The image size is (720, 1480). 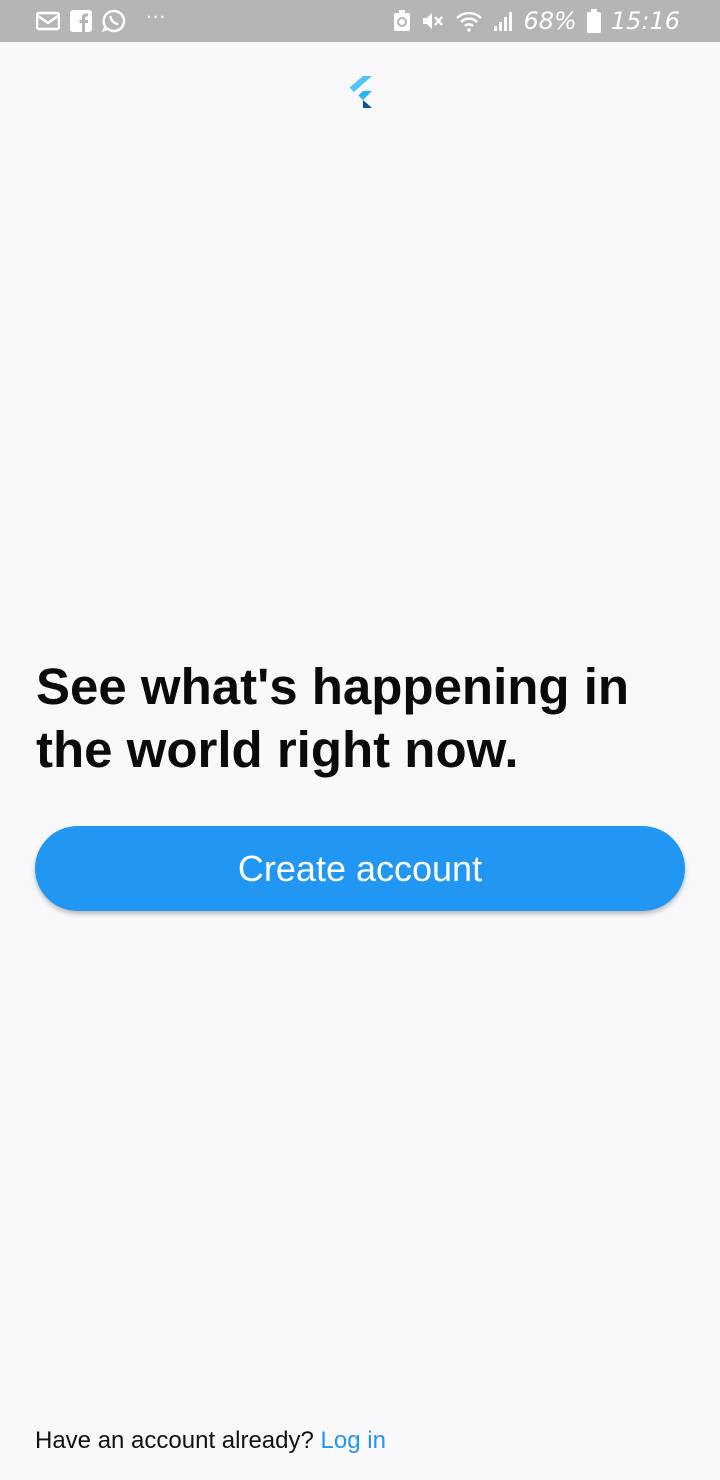 What do you see at coordinates (360, 868) in the screenshot?
I see `create-account-button: Create account` at bounding box center [360, 868].